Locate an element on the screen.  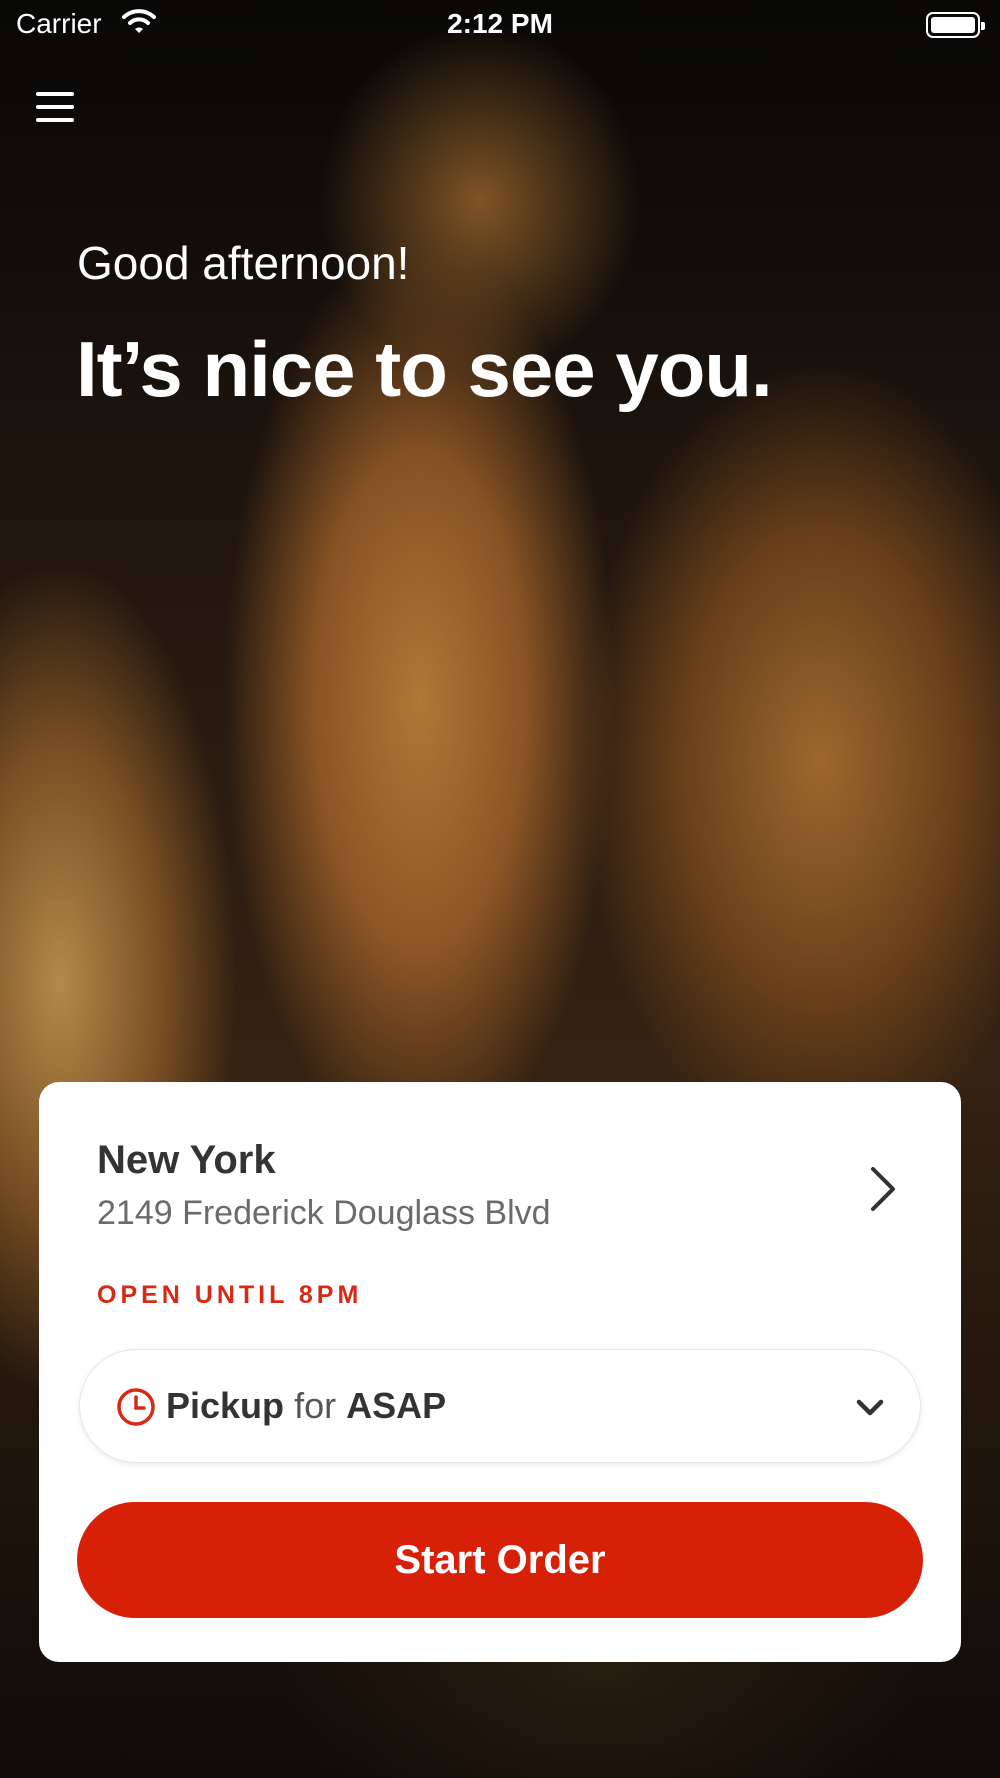
store-hours: OPEN UNTIL 8PM is located at coordinates (230, 1295).